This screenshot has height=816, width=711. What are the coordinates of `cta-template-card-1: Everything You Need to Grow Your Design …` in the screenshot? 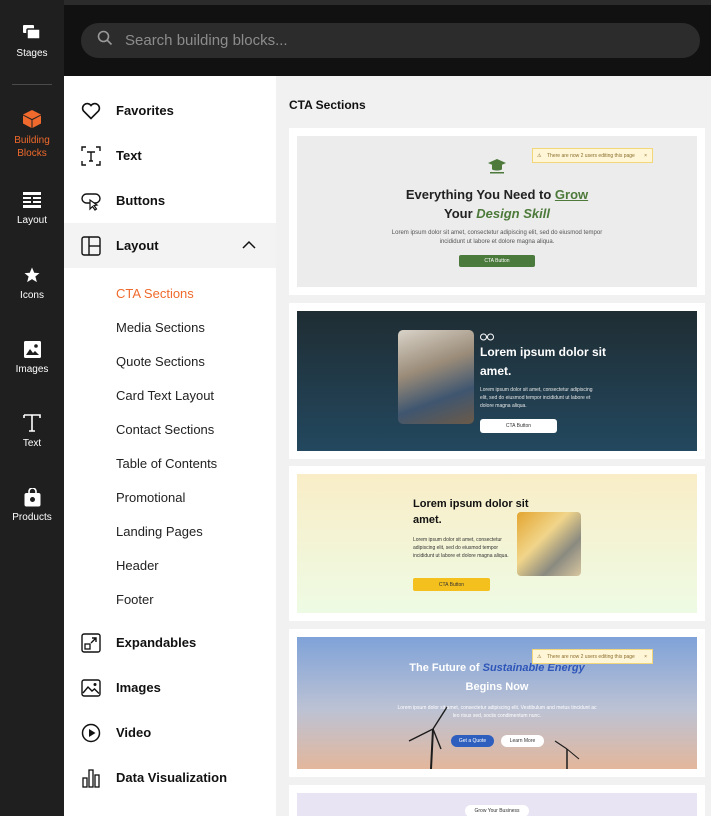 It's located at (497, 211).